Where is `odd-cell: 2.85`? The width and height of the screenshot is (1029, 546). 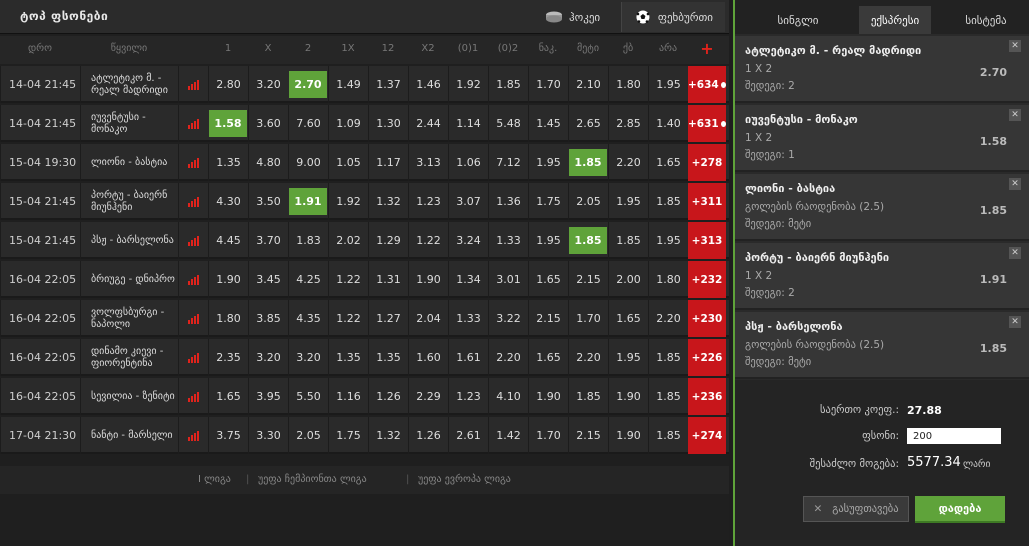 odd-cell: 2.85 is located at coordinates (628, 123).